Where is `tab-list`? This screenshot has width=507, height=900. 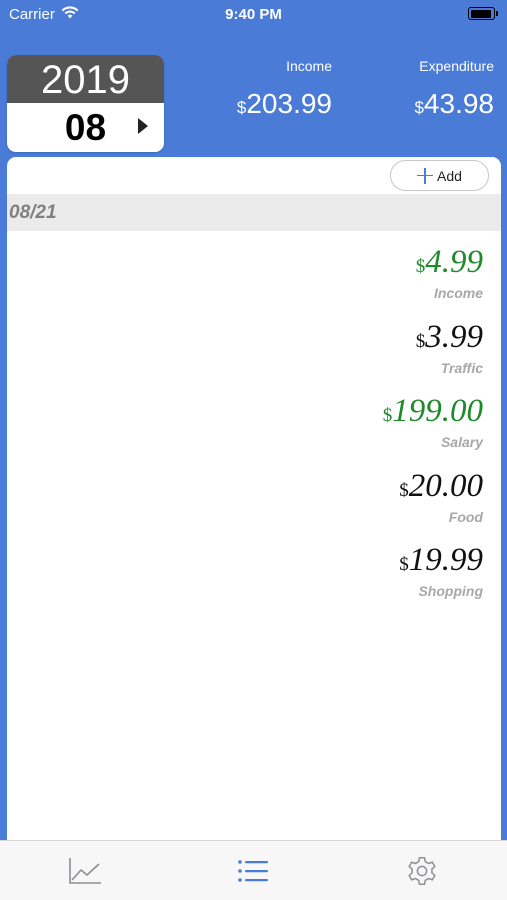
tab-list is located at coordinates (254, 871).